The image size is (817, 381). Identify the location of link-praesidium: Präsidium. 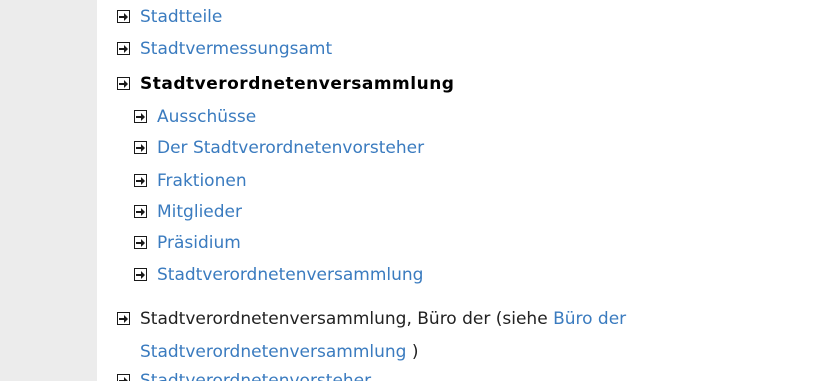
(199, 243).